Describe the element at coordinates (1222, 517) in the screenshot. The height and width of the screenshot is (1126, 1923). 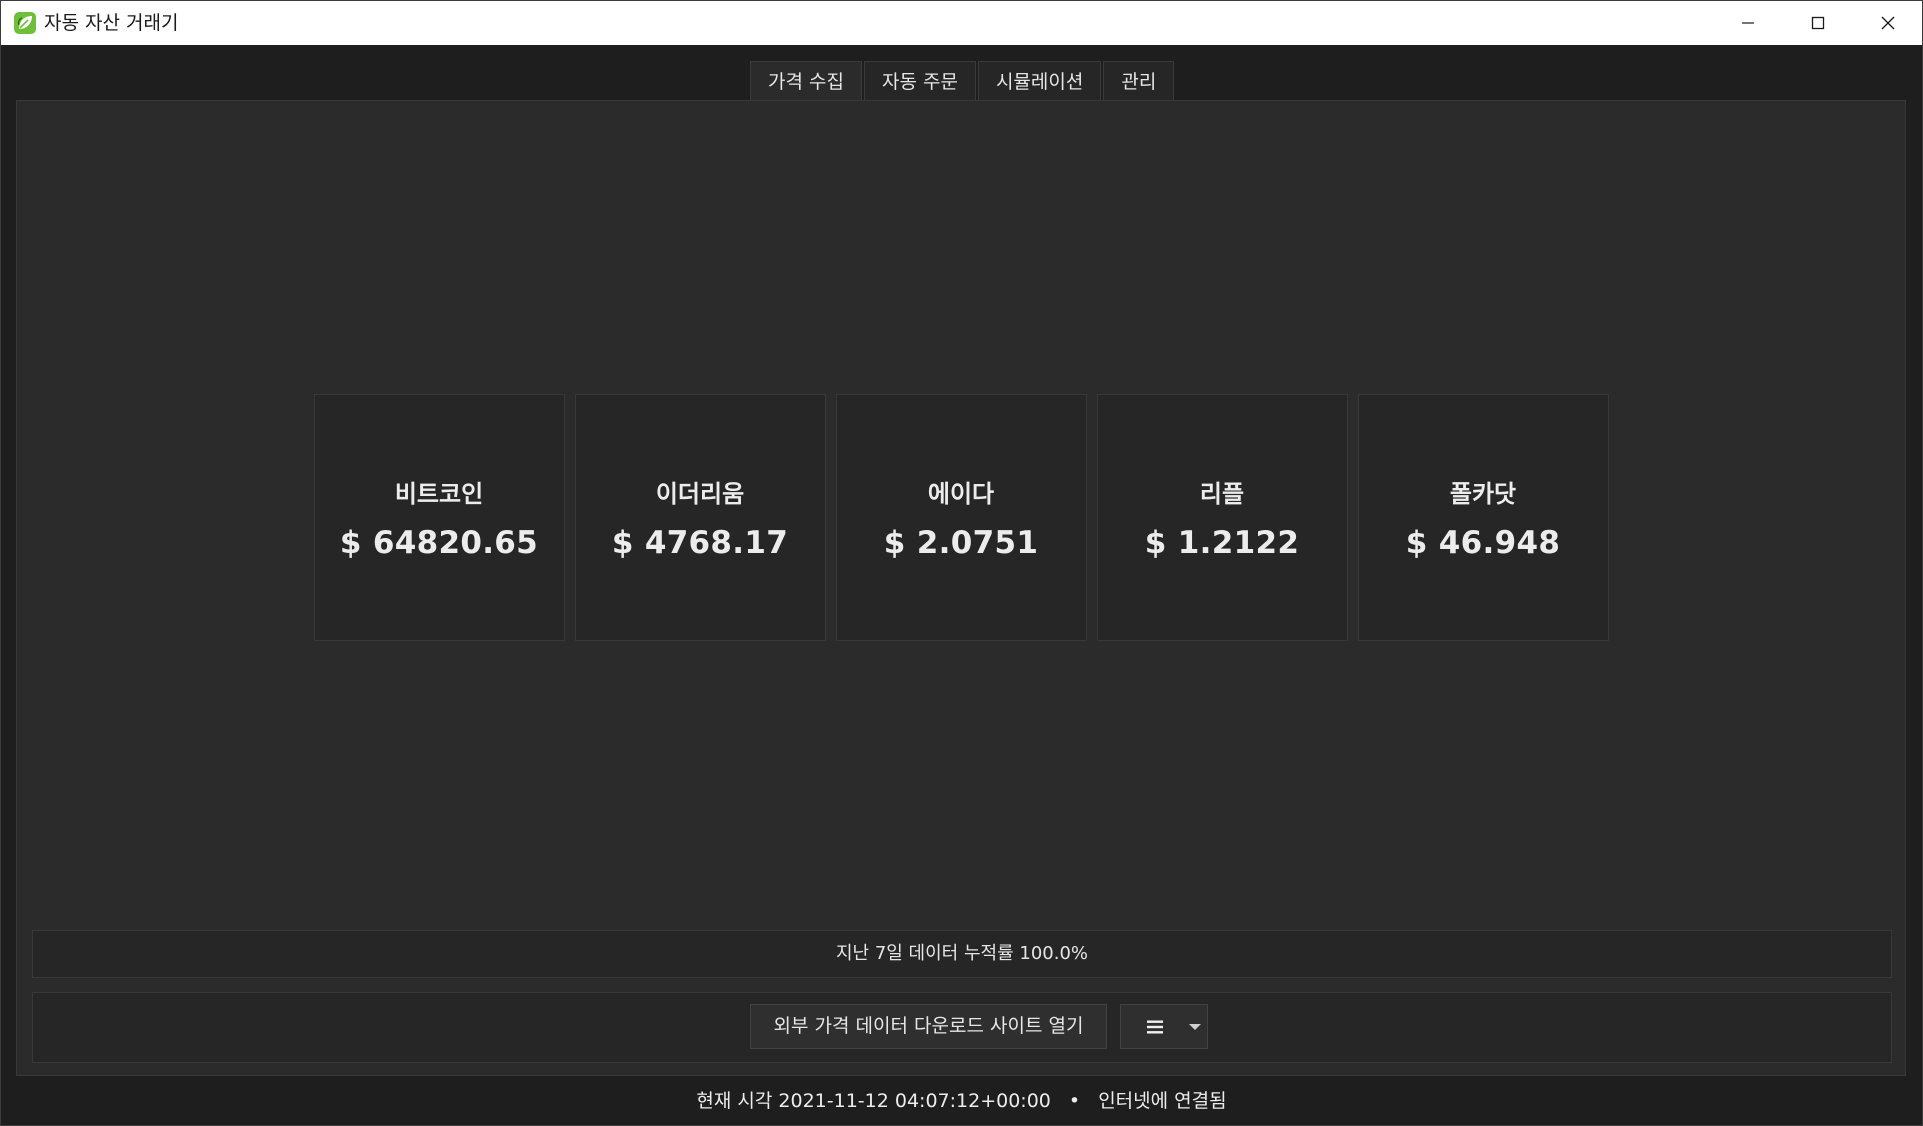
I see `price-card-ripple: 리플 $ 1.2122` at that location.